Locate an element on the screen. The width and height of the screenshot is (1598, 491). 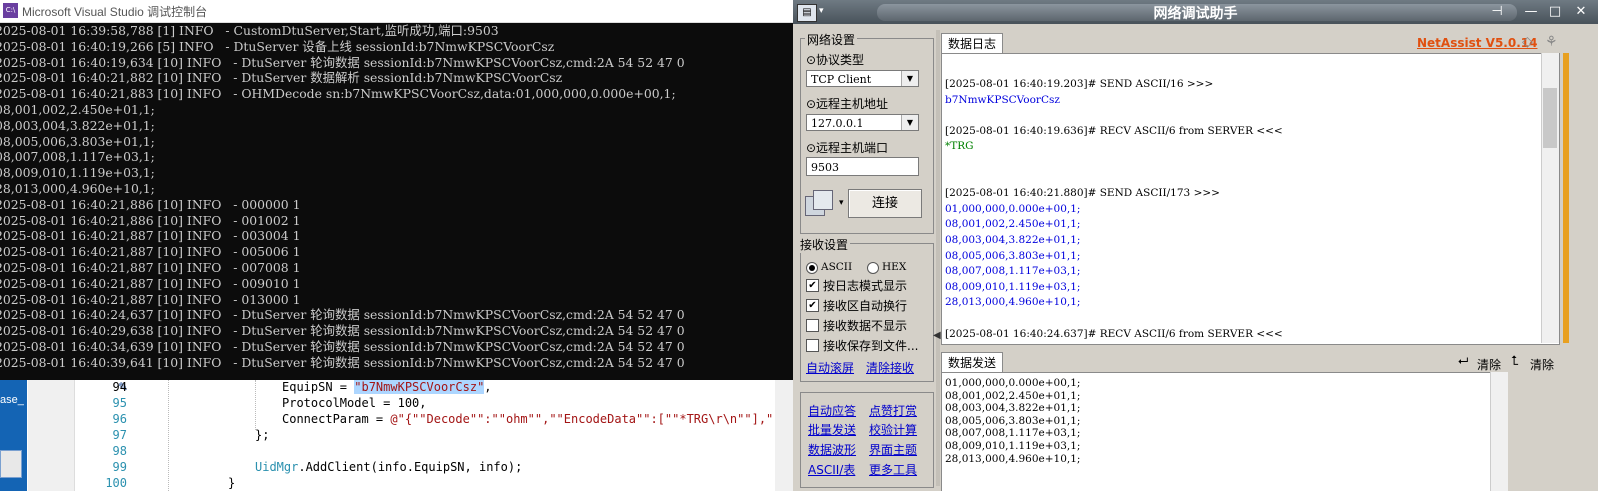
chevron-down-icon: ▾ is located at coordinates (841, 203).